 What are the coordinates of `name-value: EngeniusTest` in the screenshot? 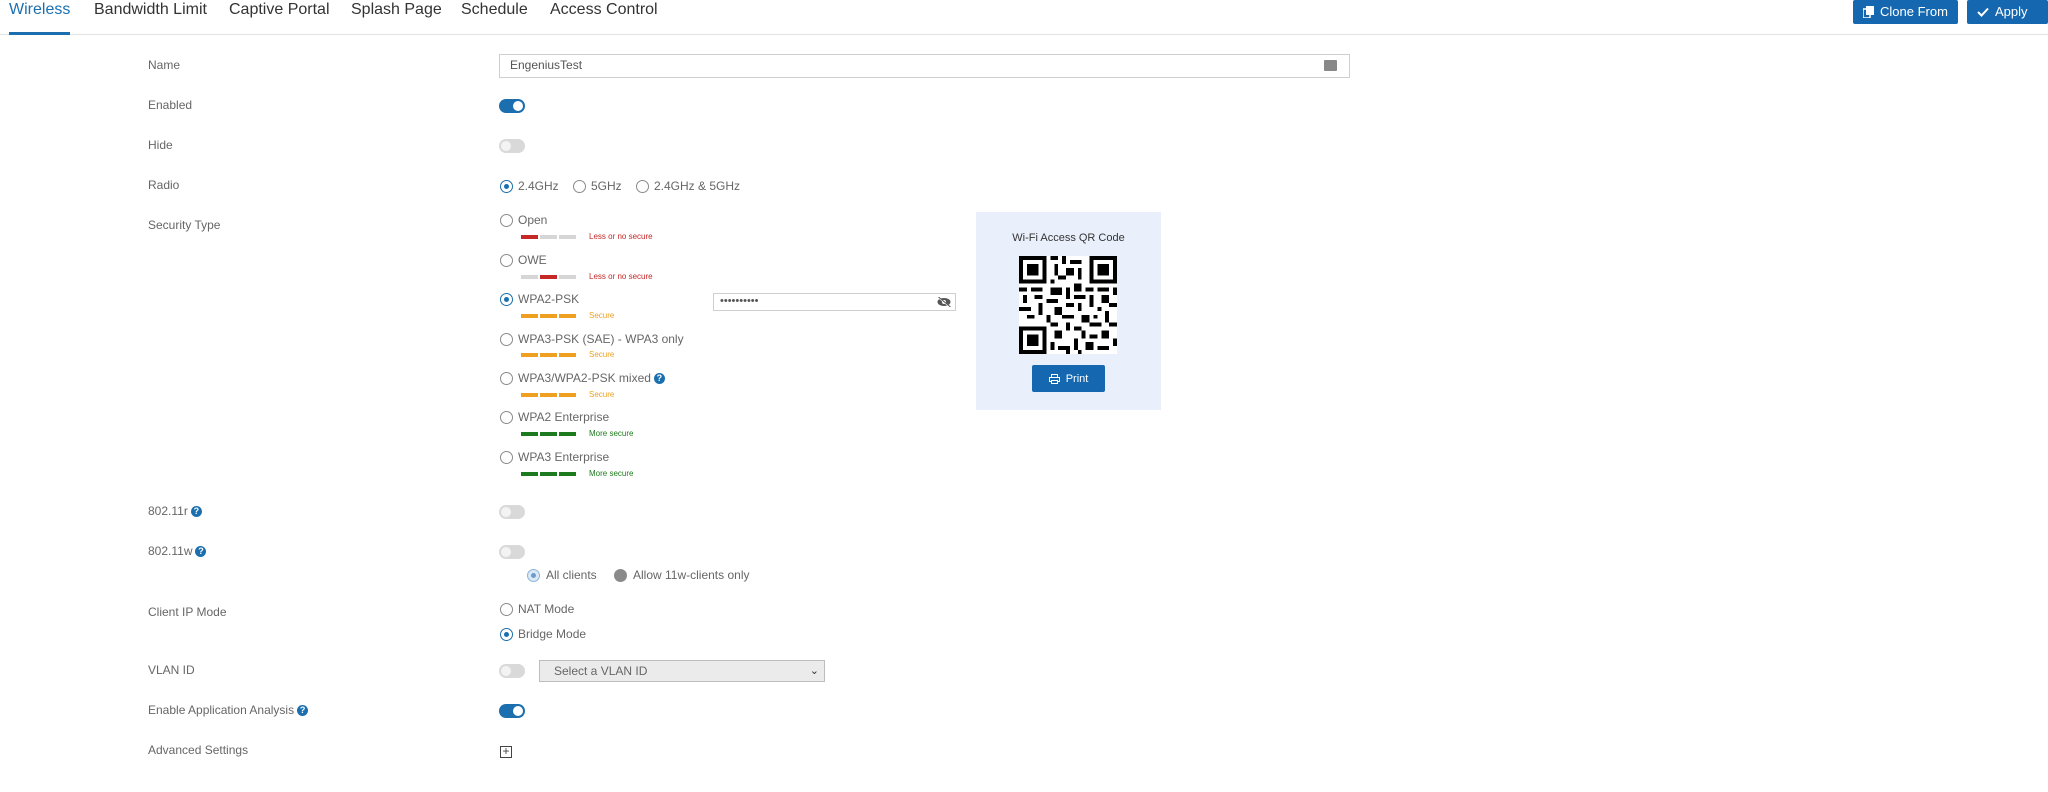 It's located at (546, 65).